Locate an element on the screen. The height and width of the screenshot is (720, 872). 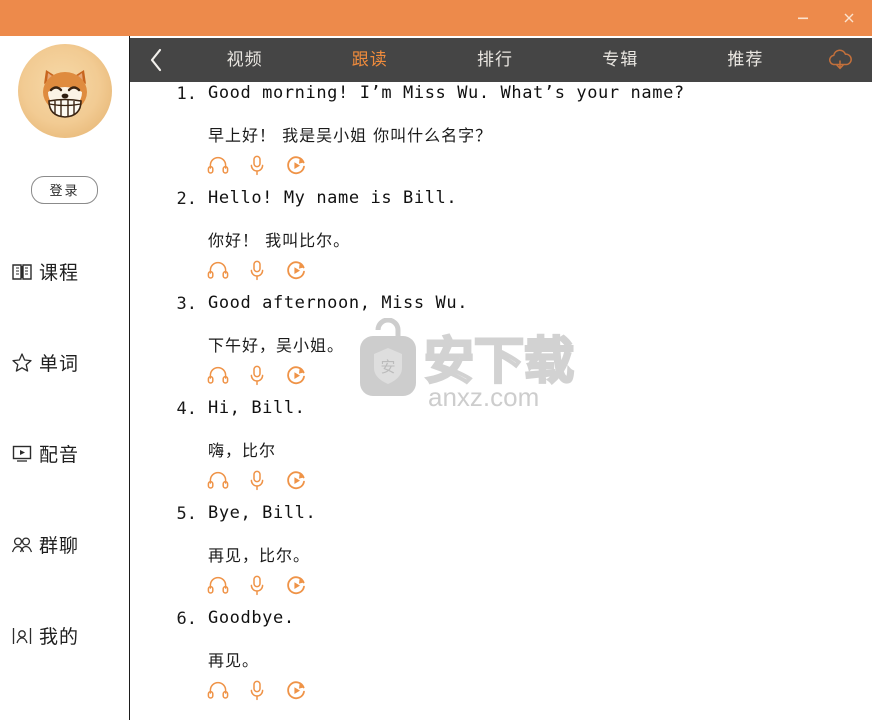
sentence-row: 6. Goodbye. 再见。 is located at coordinates (501, 659).